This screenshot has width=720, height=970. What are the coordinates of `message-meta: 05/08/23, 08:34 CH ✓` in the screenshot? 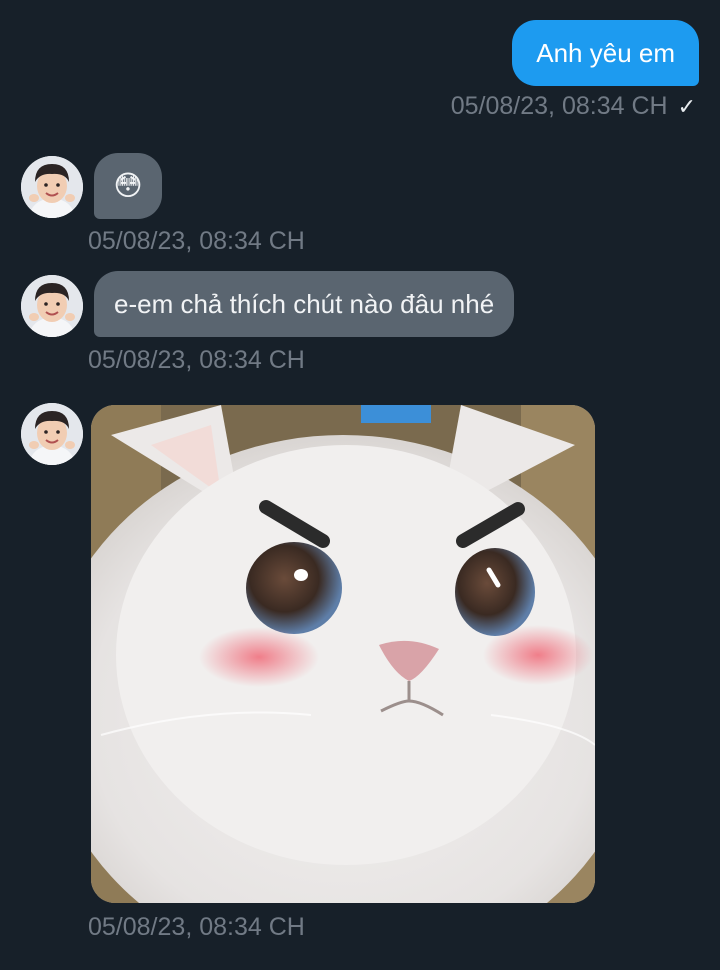 It's located at (573, 106).